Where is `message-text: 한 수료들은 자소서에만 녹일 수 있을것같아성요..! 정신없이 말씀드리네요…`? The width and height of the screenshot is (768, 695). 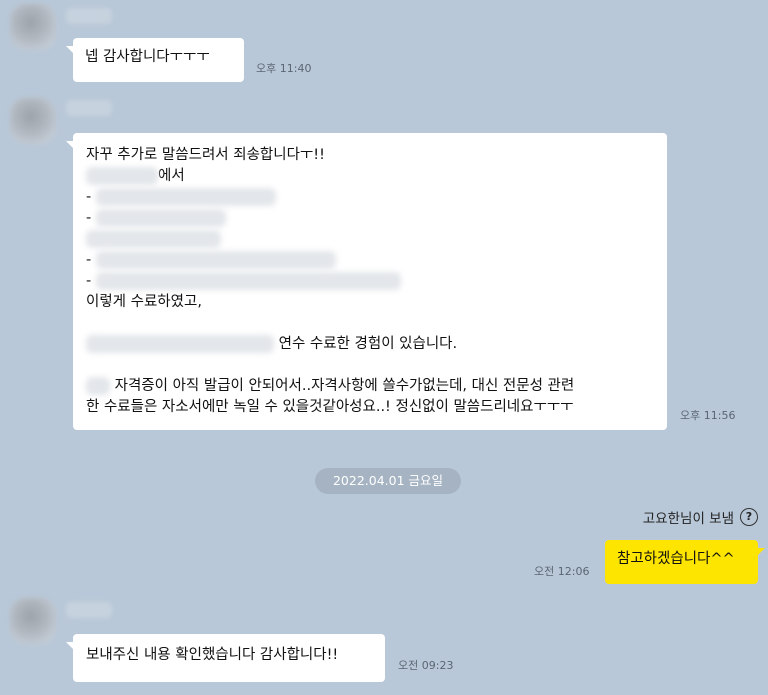 message-text: 한 수료들은 자소서에만 녹일 수 있을것같아성요..! 정신없이 말씀드리네요… is located at coordinates (330, 407).